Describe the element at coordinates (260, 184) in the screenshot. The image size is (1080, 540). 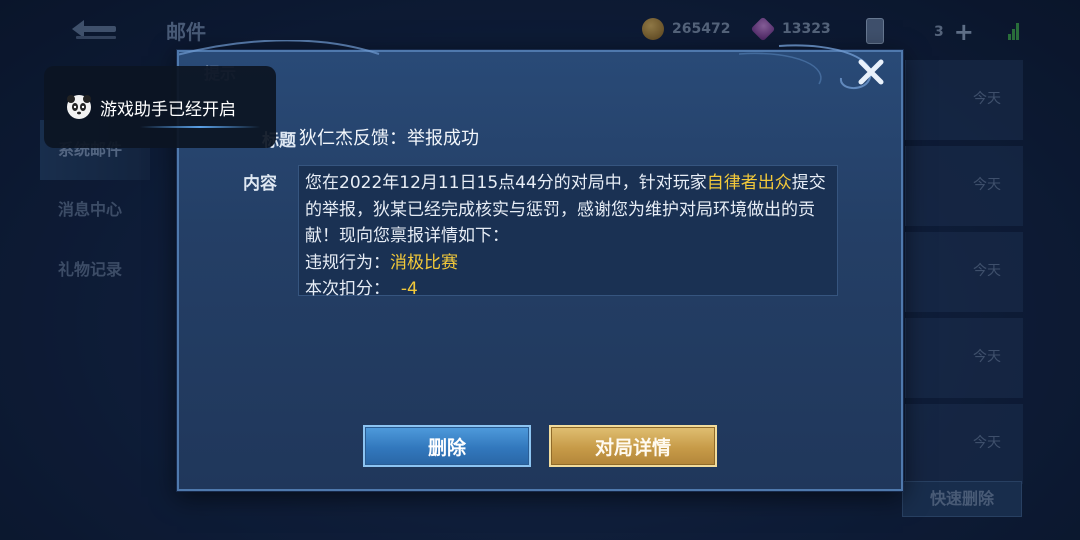
I see `content-label: 内容` at that location.